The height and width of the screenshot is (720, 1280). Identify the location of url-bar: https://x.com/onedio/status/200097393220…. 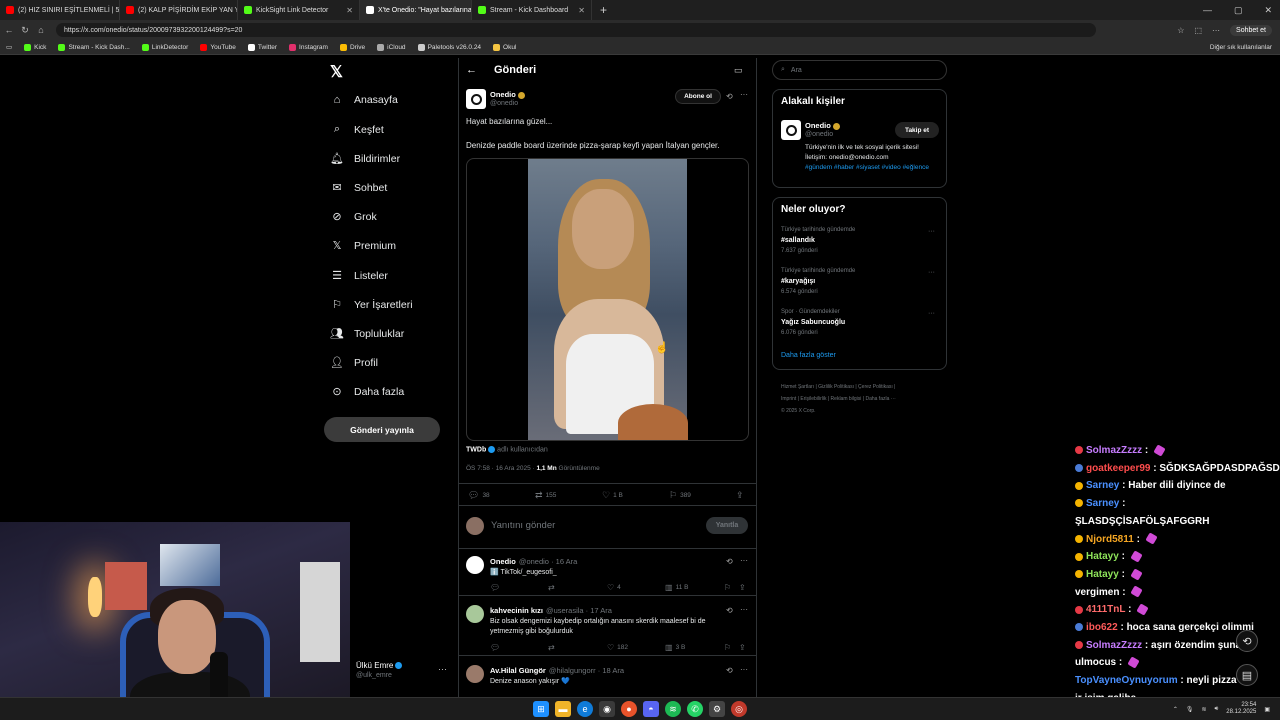
(576, 30).